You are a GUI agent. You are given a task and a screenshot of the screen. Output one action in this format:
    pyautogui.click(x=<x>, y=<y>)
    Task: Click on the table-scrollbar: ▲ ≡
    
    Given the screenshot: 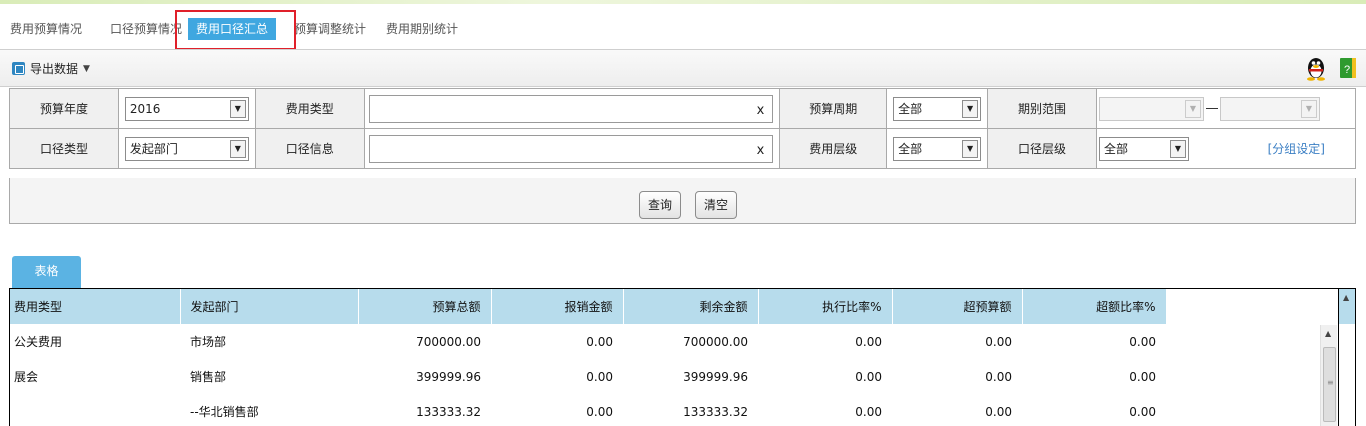 What is the action you would take?
    pyautogui.click(x=1328, y=375)
    